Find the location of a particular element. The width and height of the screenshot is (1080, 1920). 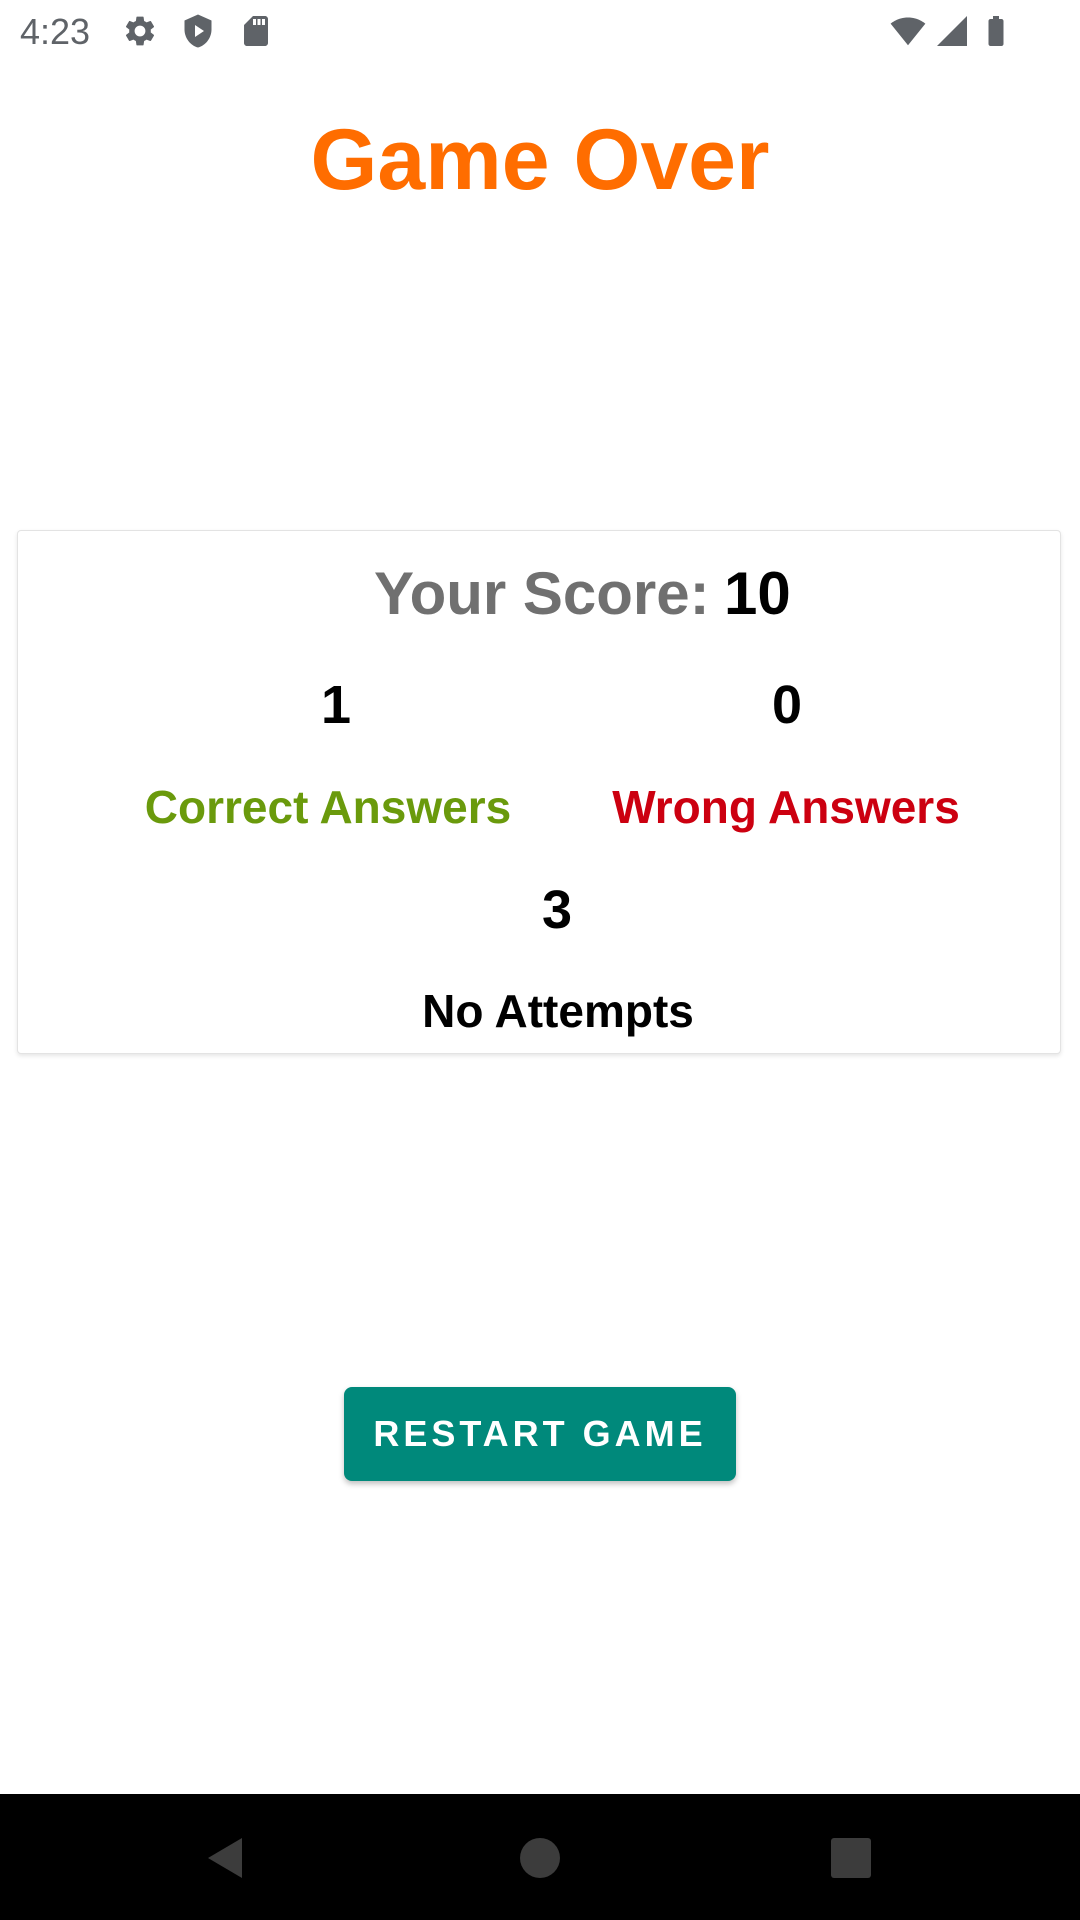

wrong-answers-label: Wrong Answers is located at coordinates (786, 807).